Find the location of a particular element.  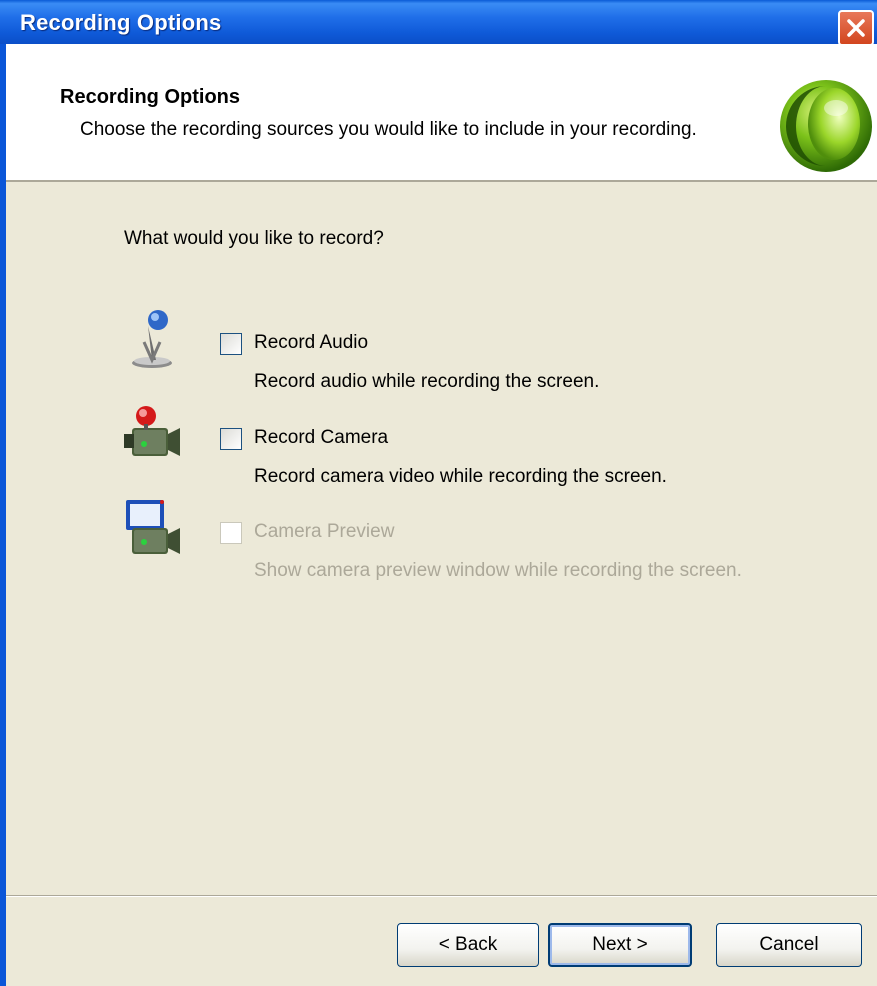

title-bar: Recording Options is located at coordinates (438, 23).